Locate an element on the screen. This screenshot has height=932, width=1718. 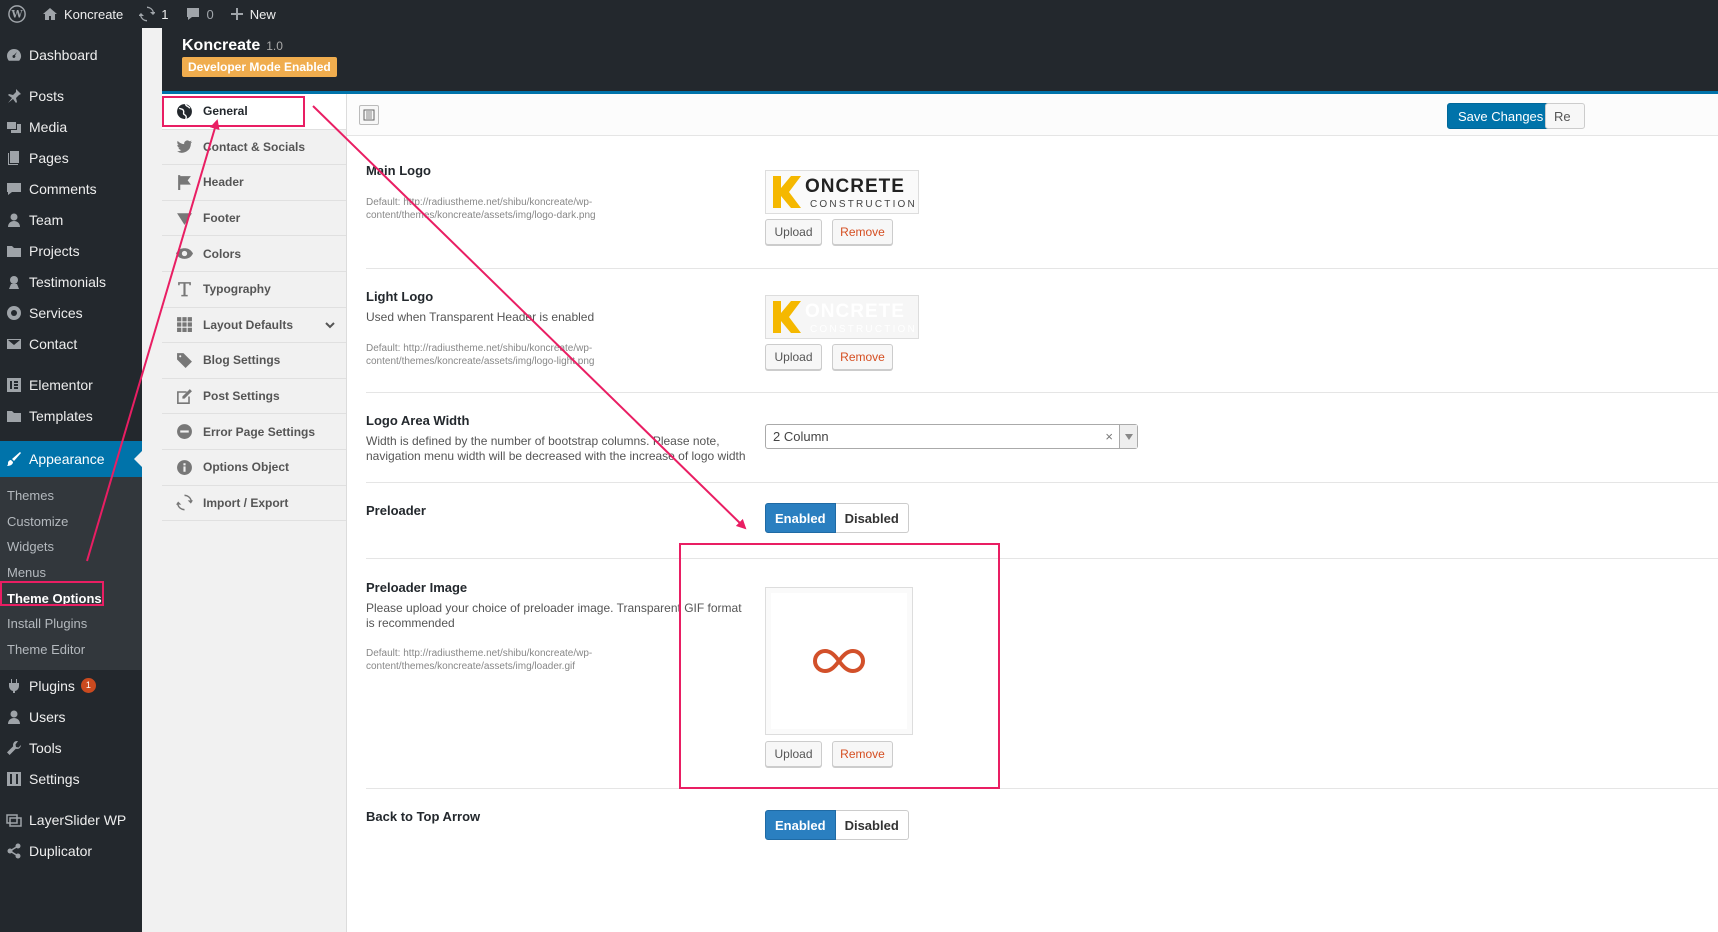
theme-title: Koncreate 1.0 is located at coordinates (232, 45).